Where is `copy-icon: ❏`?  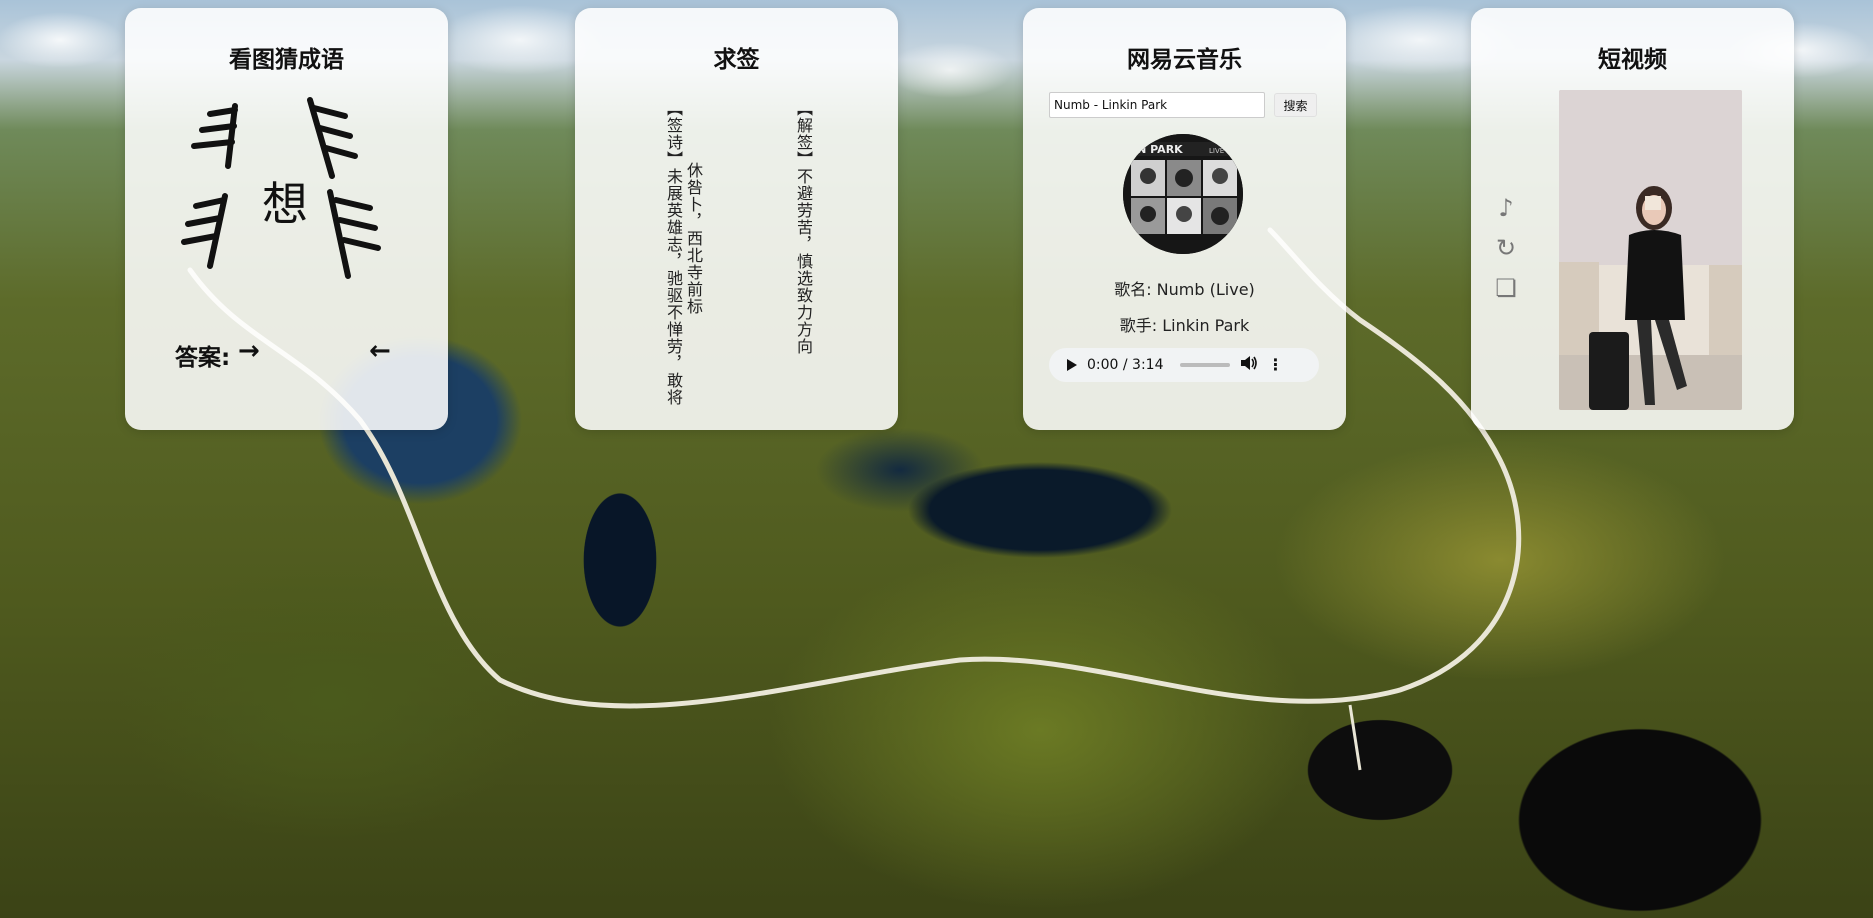 copy-icon: ❏ is located at coordinates (1506, 288).